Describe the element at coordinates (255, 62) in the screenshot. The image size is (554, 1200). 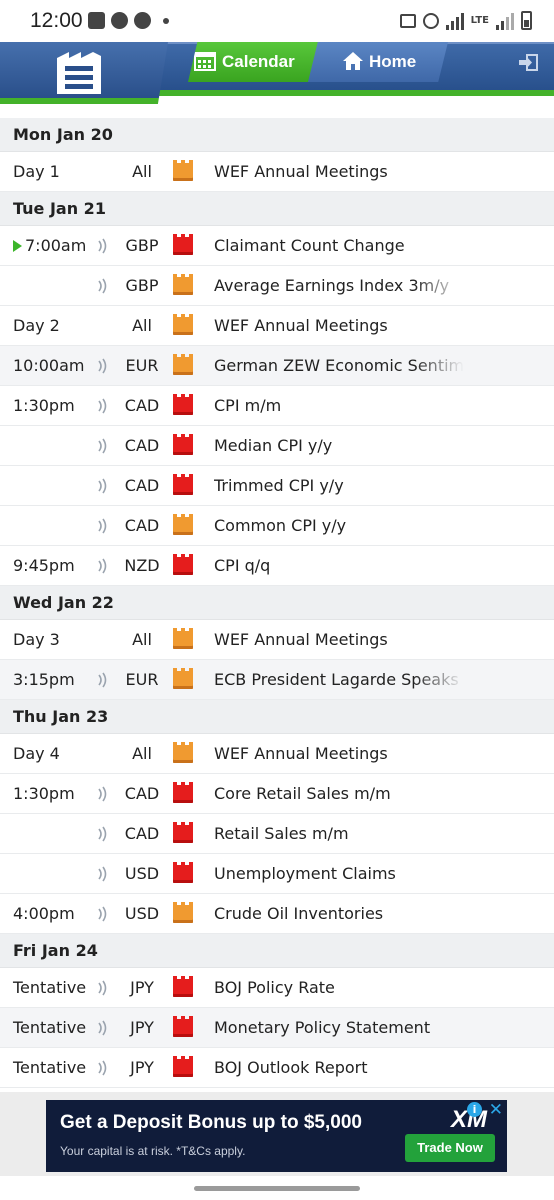
I see `tab-calendar: Calendar` at that location.